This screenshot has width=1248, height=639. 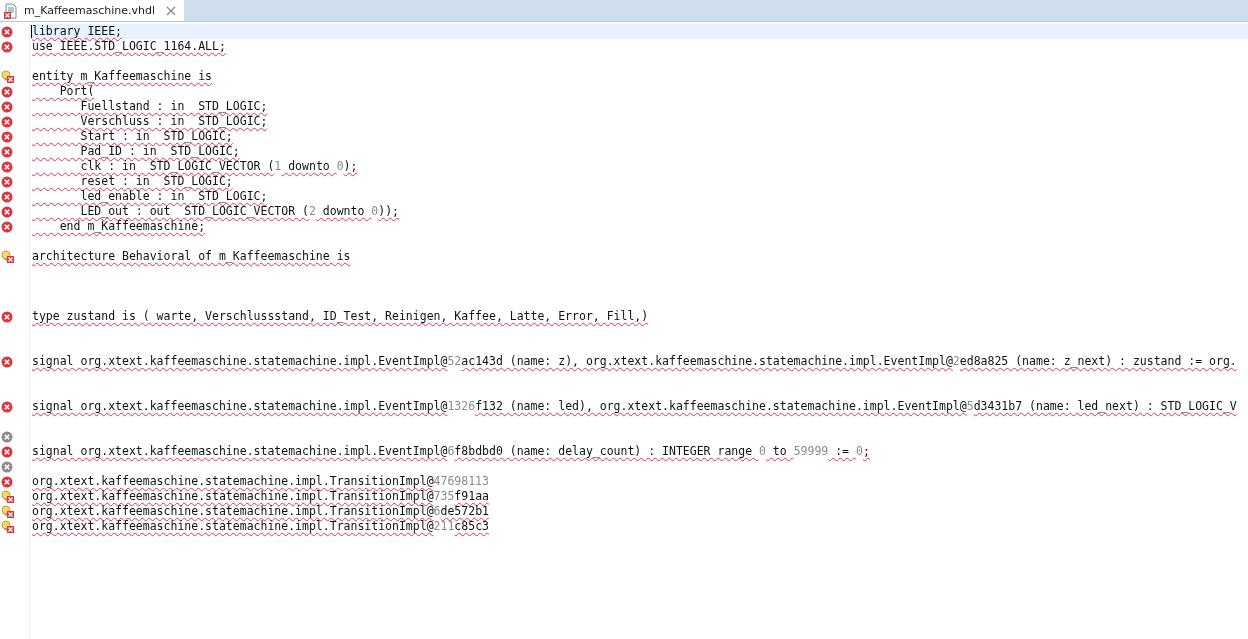 What do you see at coordinates (171, 10) in the screenshot?
I see `close-icon` at bounding box center [171, 10].